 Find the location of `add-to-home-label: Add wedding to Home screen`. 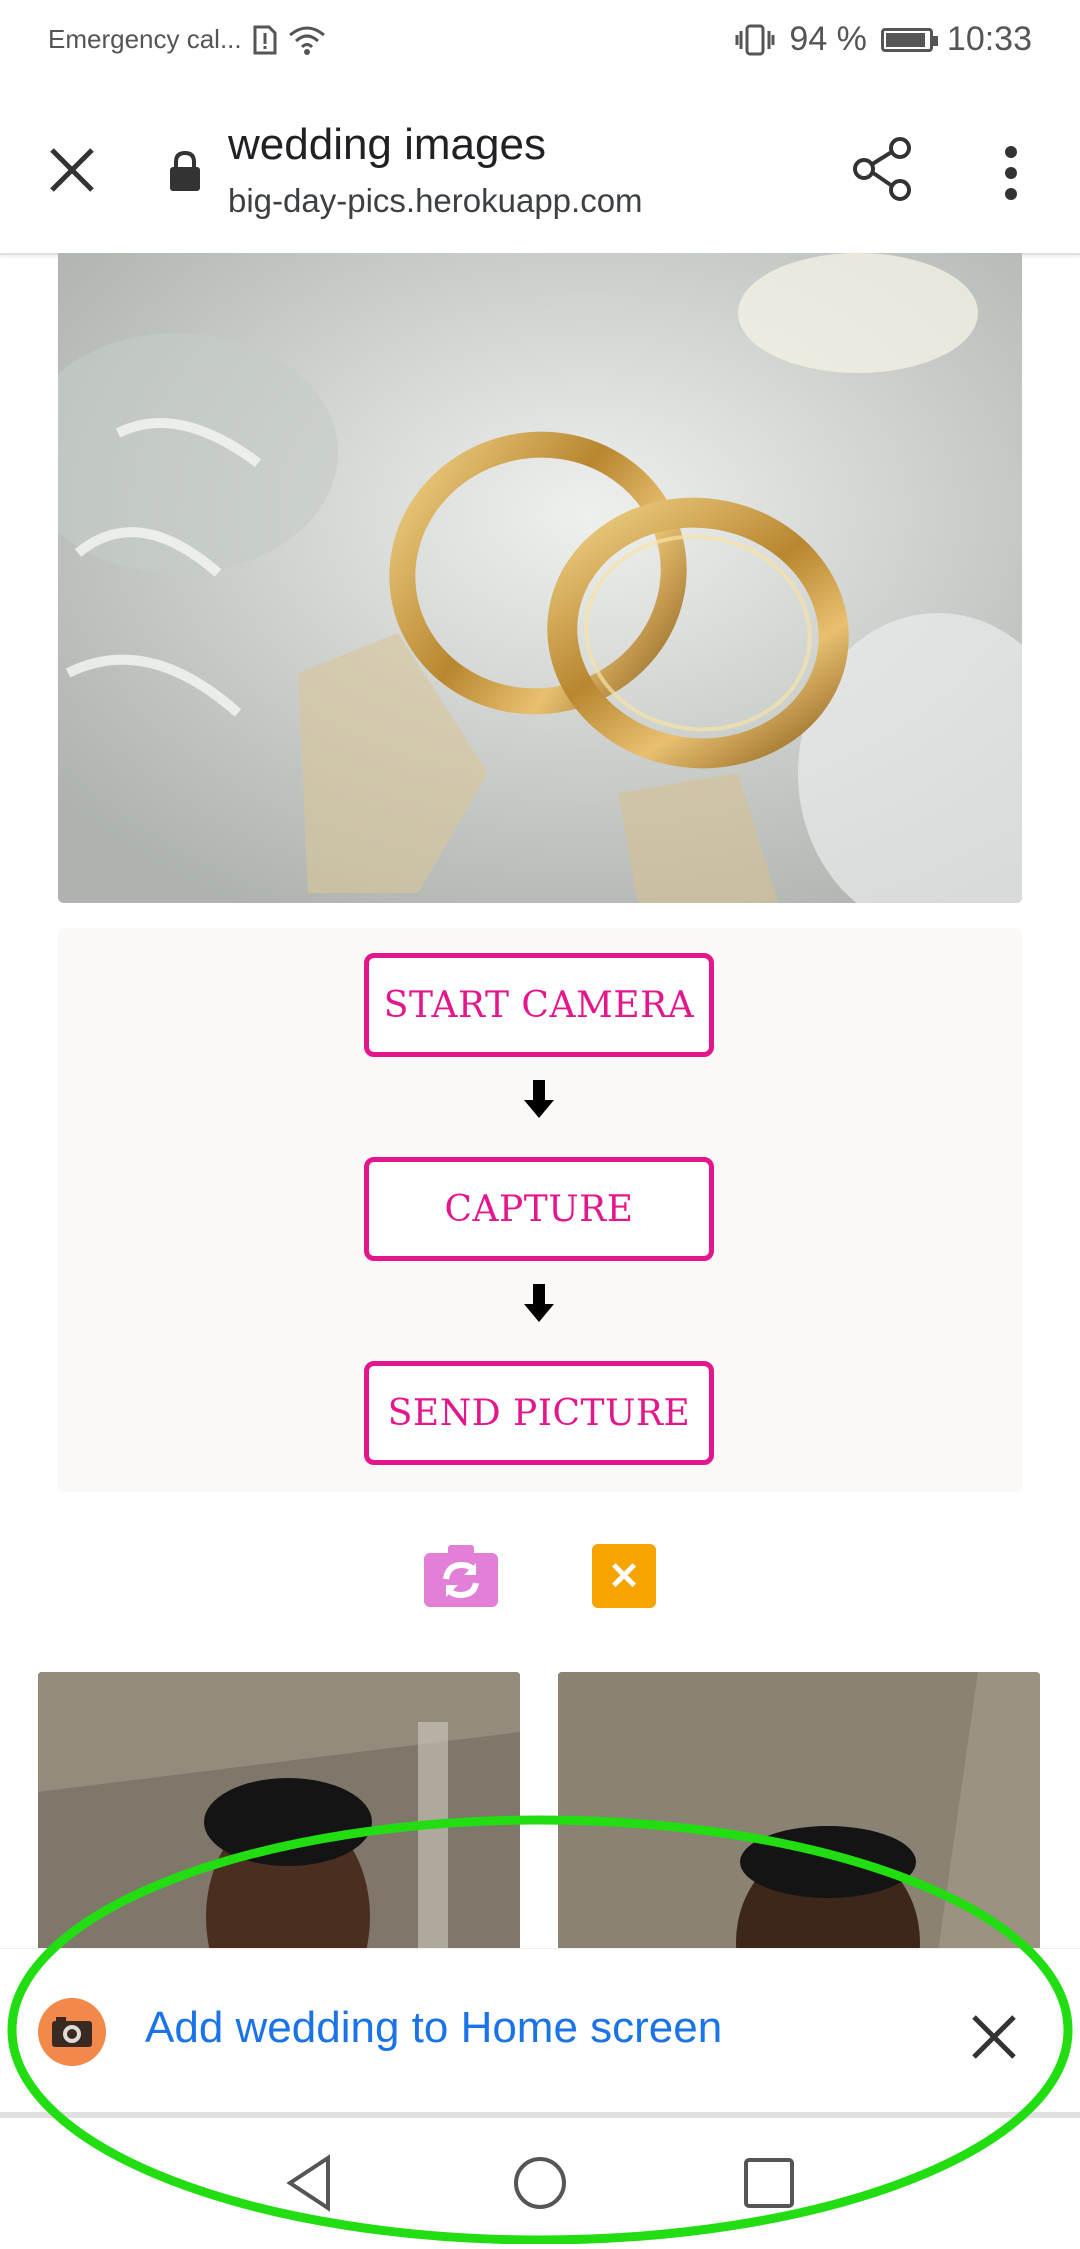

add-to-home-label: Add wedding to Home screen is located at coordinates (433, 2028).